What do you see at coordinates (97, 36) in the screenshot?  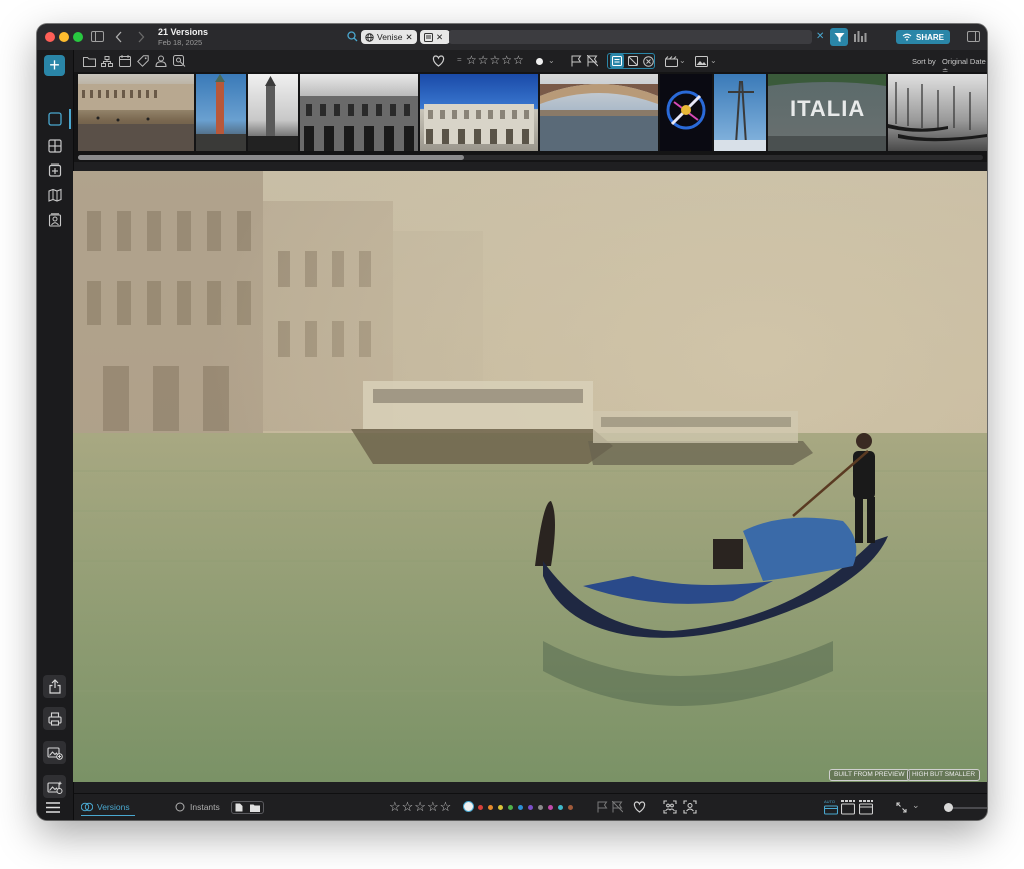 I see `sidebar-toggle-icon` at bounding box center [97, 36].